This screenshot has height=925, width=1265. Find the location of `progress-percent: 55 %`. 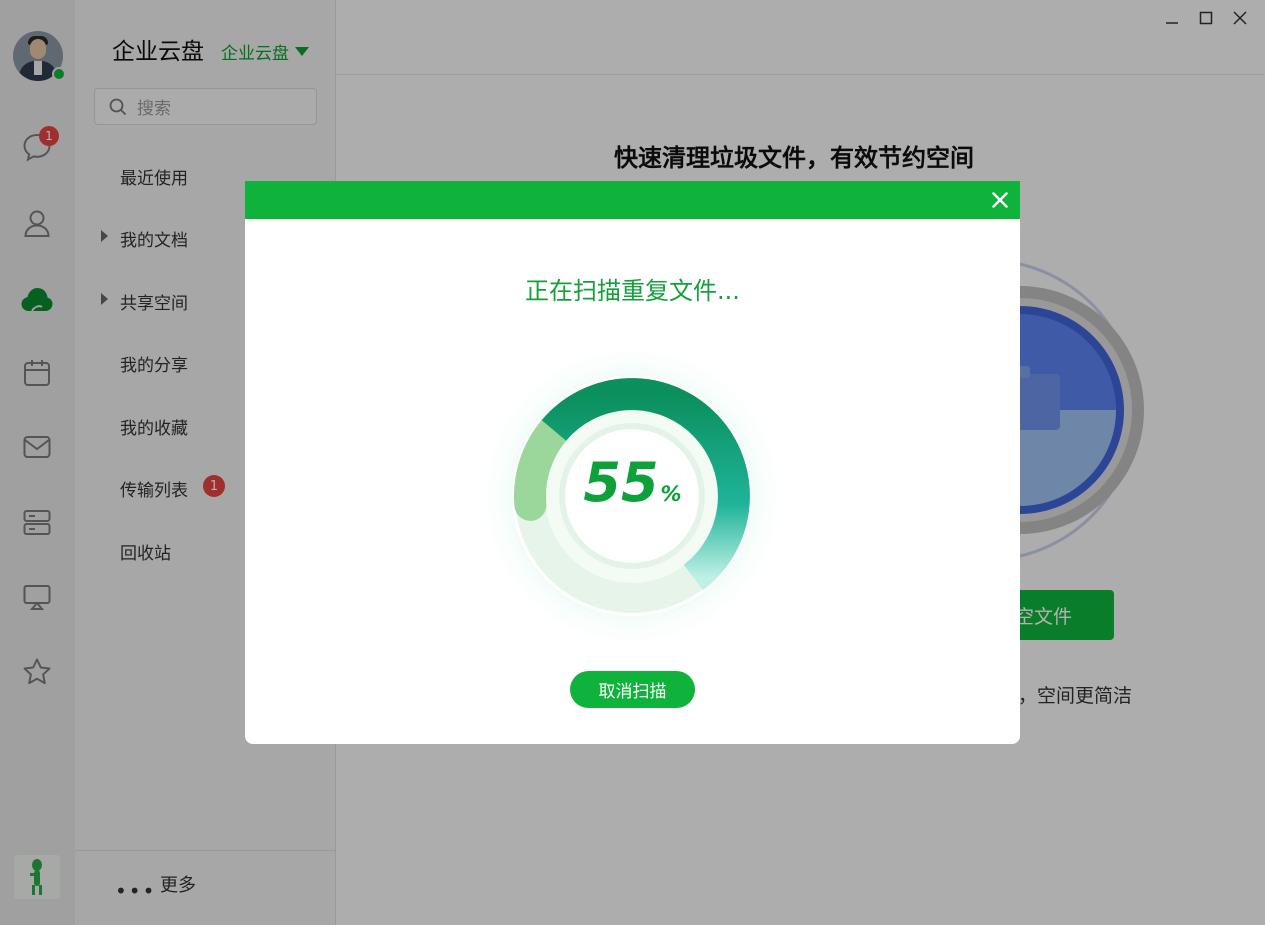

progress-percent: 55 % is located at coordinates (632, 482).